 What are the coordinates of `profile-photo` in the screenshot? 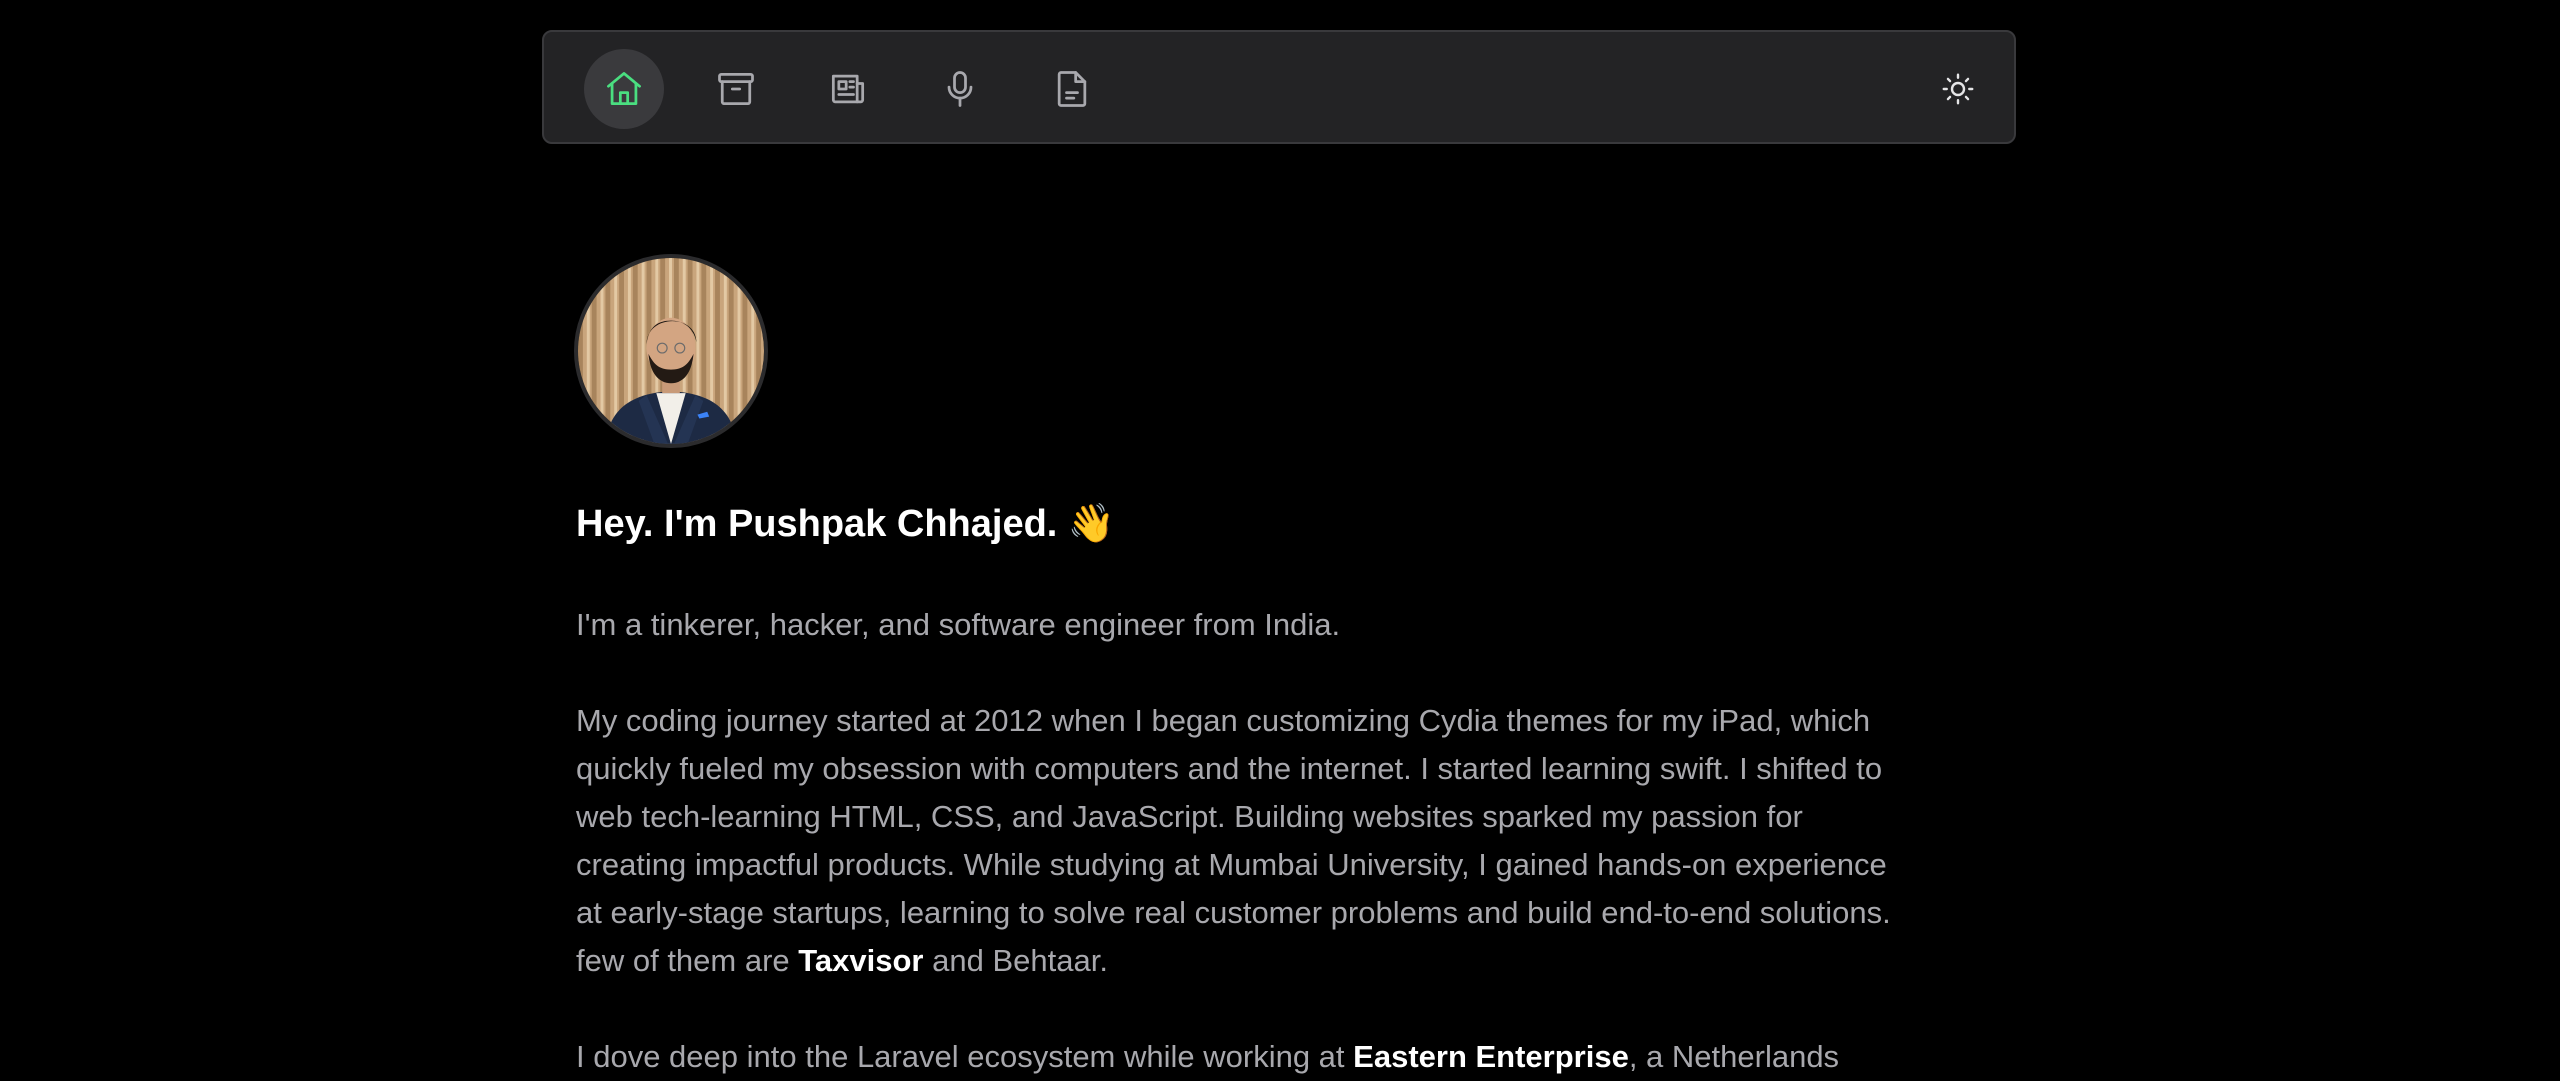 It's located at (671, 351).